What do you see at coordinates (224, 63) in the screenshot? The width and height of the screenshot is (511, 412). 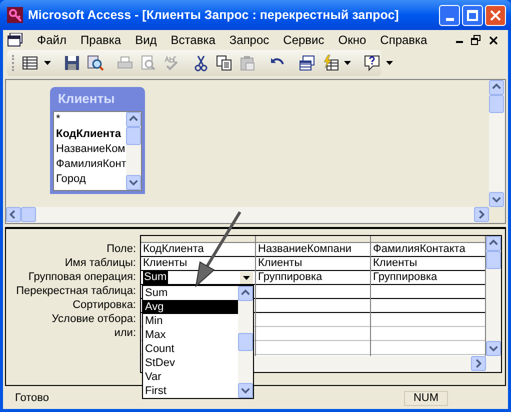 I see `copy-icon` at bounding box center [224, 63].